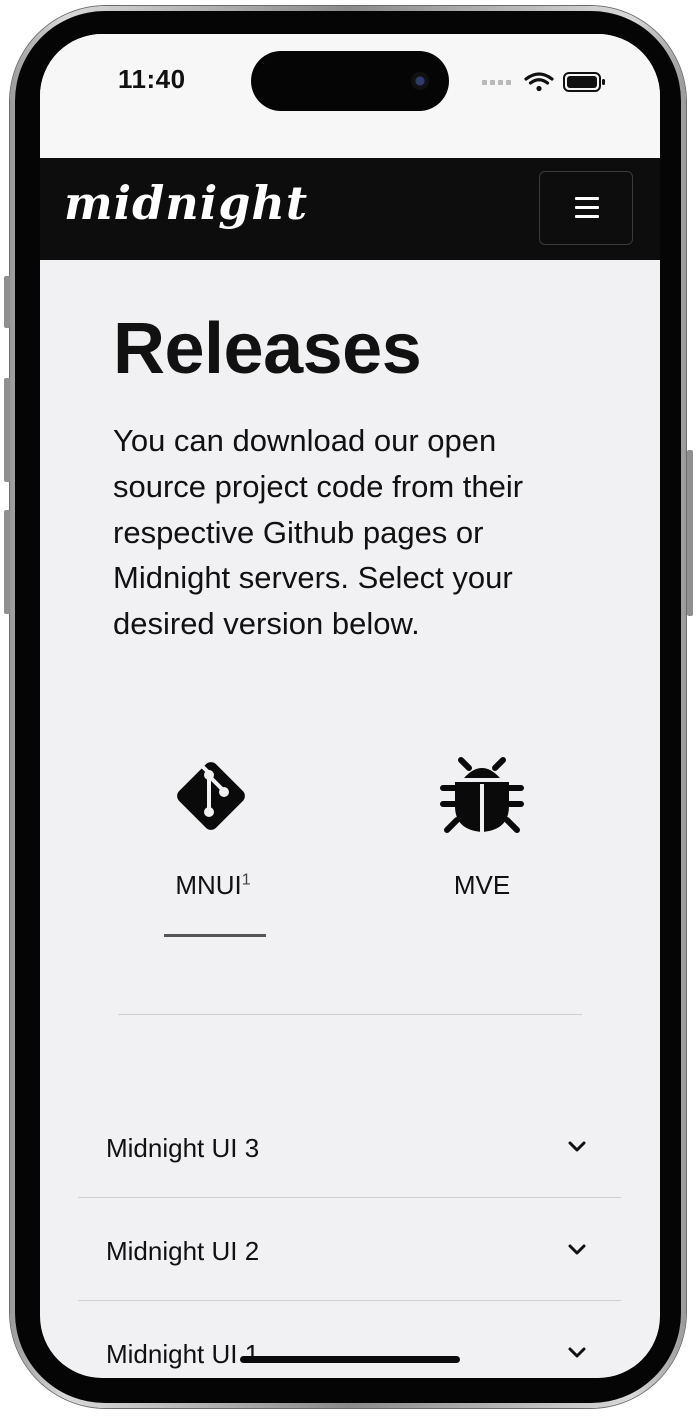 Image resolution: width=696 pixels, height=1416 pixels. What do you see at coordinates (350, 1359) in the screenshot?
I see `home-indicator` at bounding box center [350, 1359].